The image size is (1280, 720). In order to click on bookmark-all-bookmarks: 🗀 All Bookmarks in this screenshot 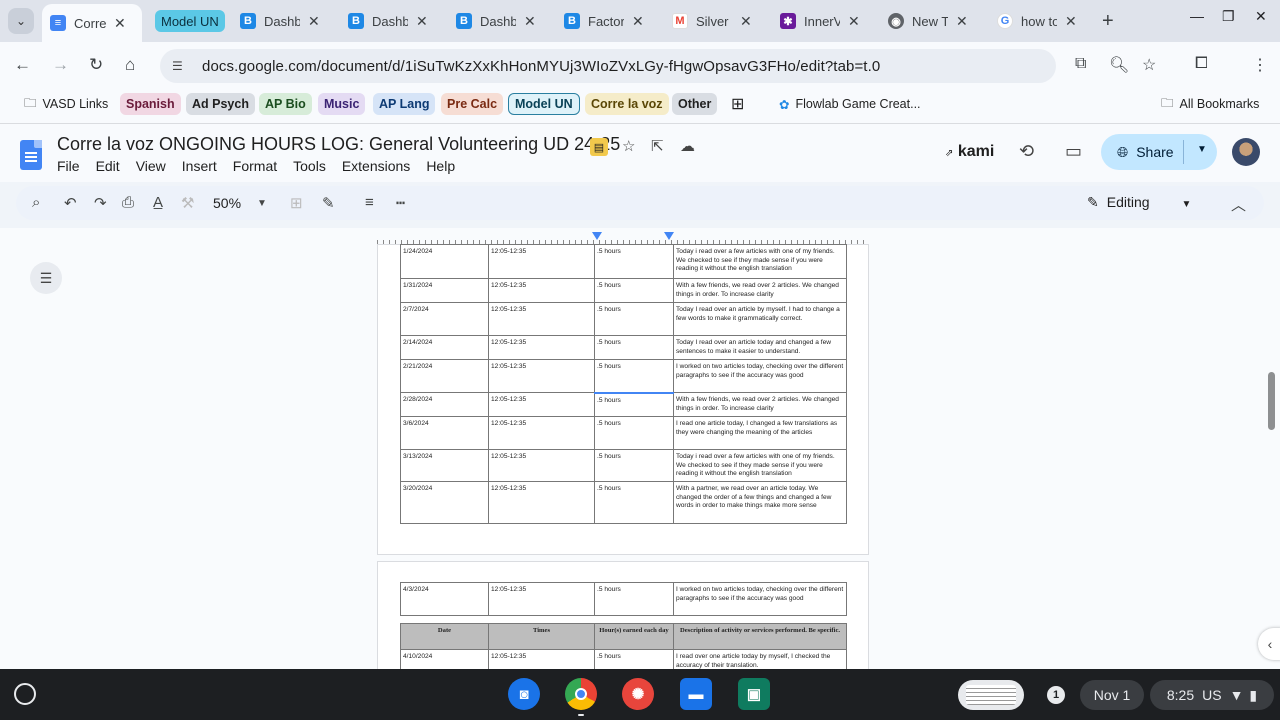, I will do `click(1210, 104)`.